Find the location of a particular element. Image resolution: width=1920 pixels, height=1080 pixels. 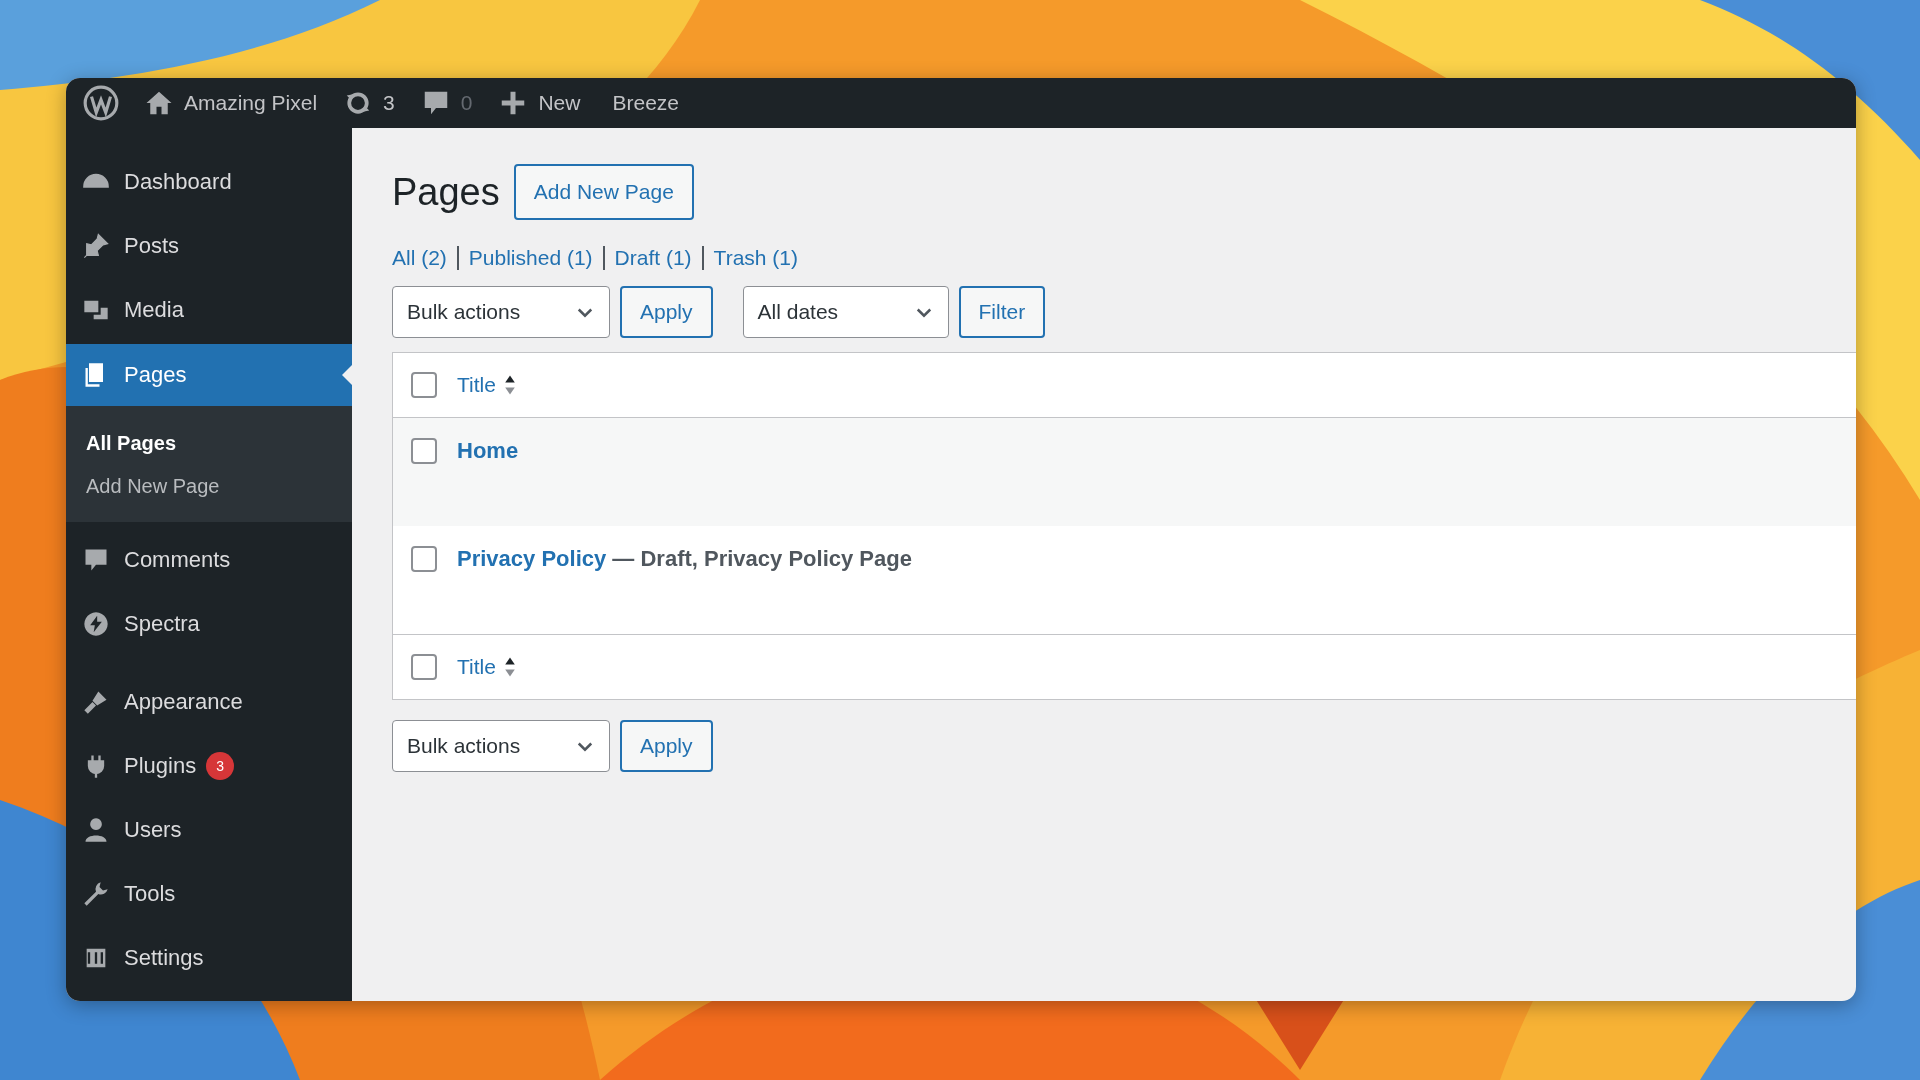

sidebar-item: Pages is located at coordinates (209, 375).